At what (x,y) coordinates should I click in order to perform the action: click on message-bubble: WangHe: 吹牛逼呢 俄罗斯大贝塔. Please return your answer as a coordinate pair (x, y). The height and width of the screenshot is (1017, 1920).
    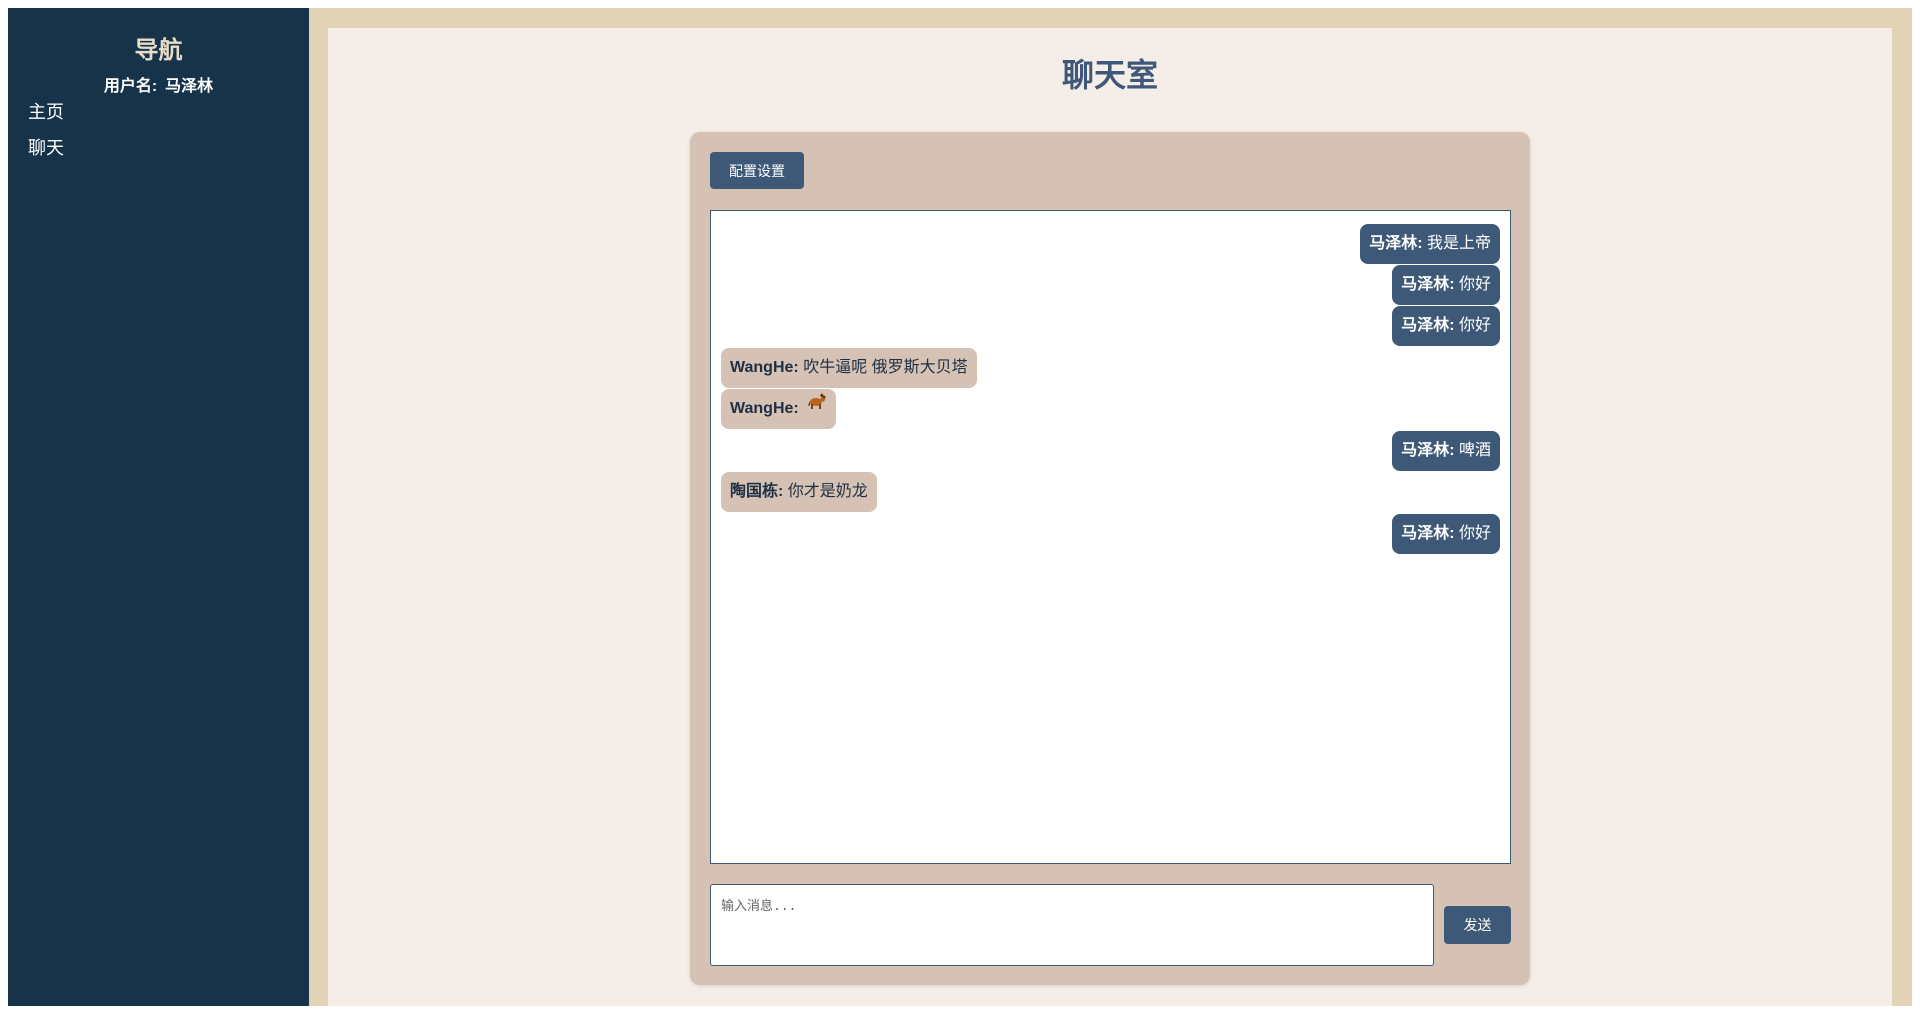
    Looking at the image, I should click on (849, 368).